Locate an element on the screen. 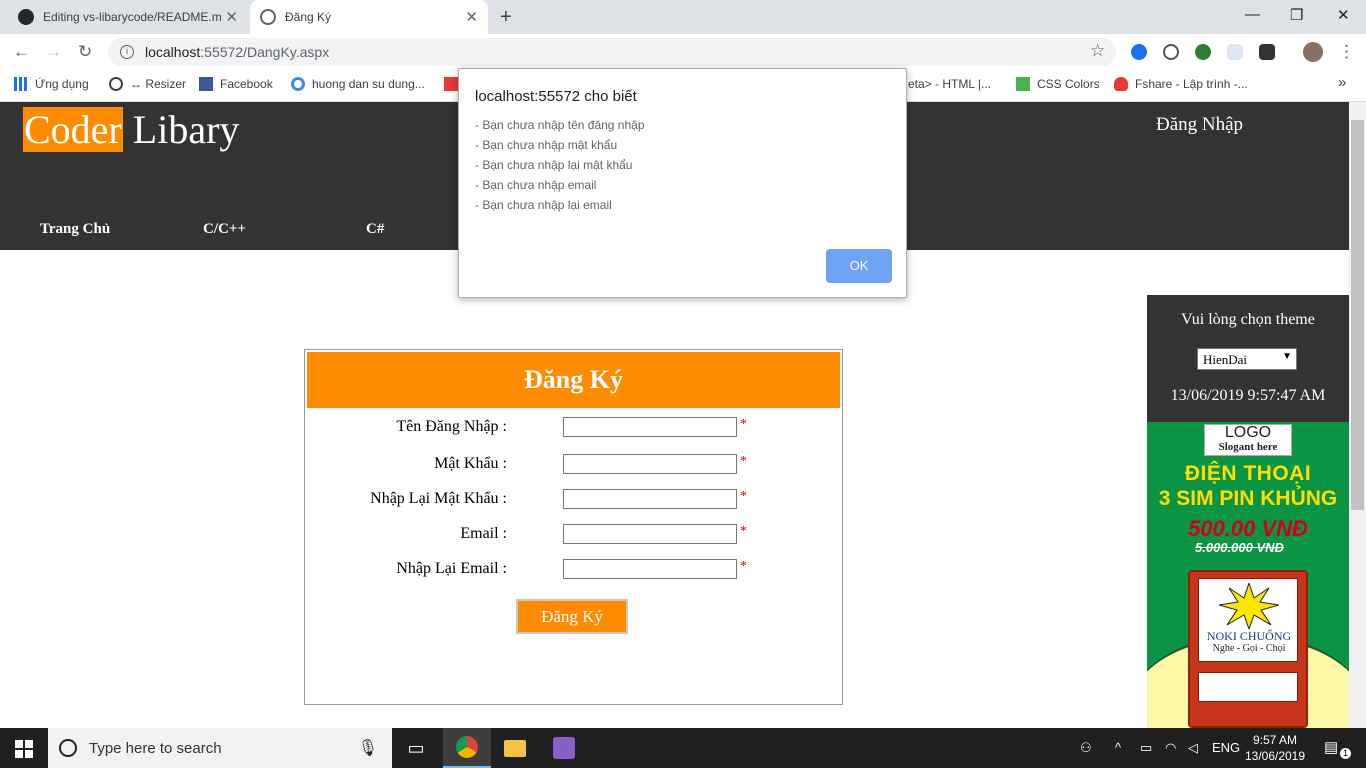  ad-headline-2: 3 SIM PIN KHỦNG is located at coordinates (1248, 498).